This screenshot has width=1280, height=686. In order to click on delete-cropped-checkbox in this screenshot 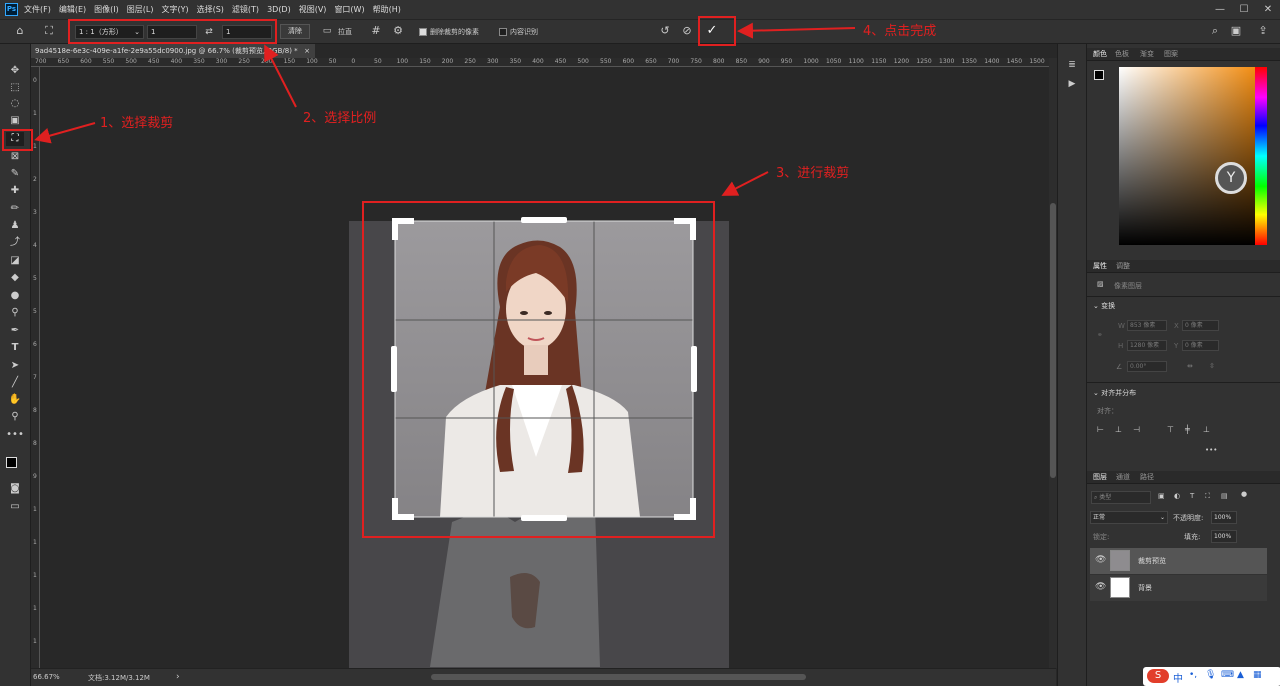, I will do `click(423, 32)`.